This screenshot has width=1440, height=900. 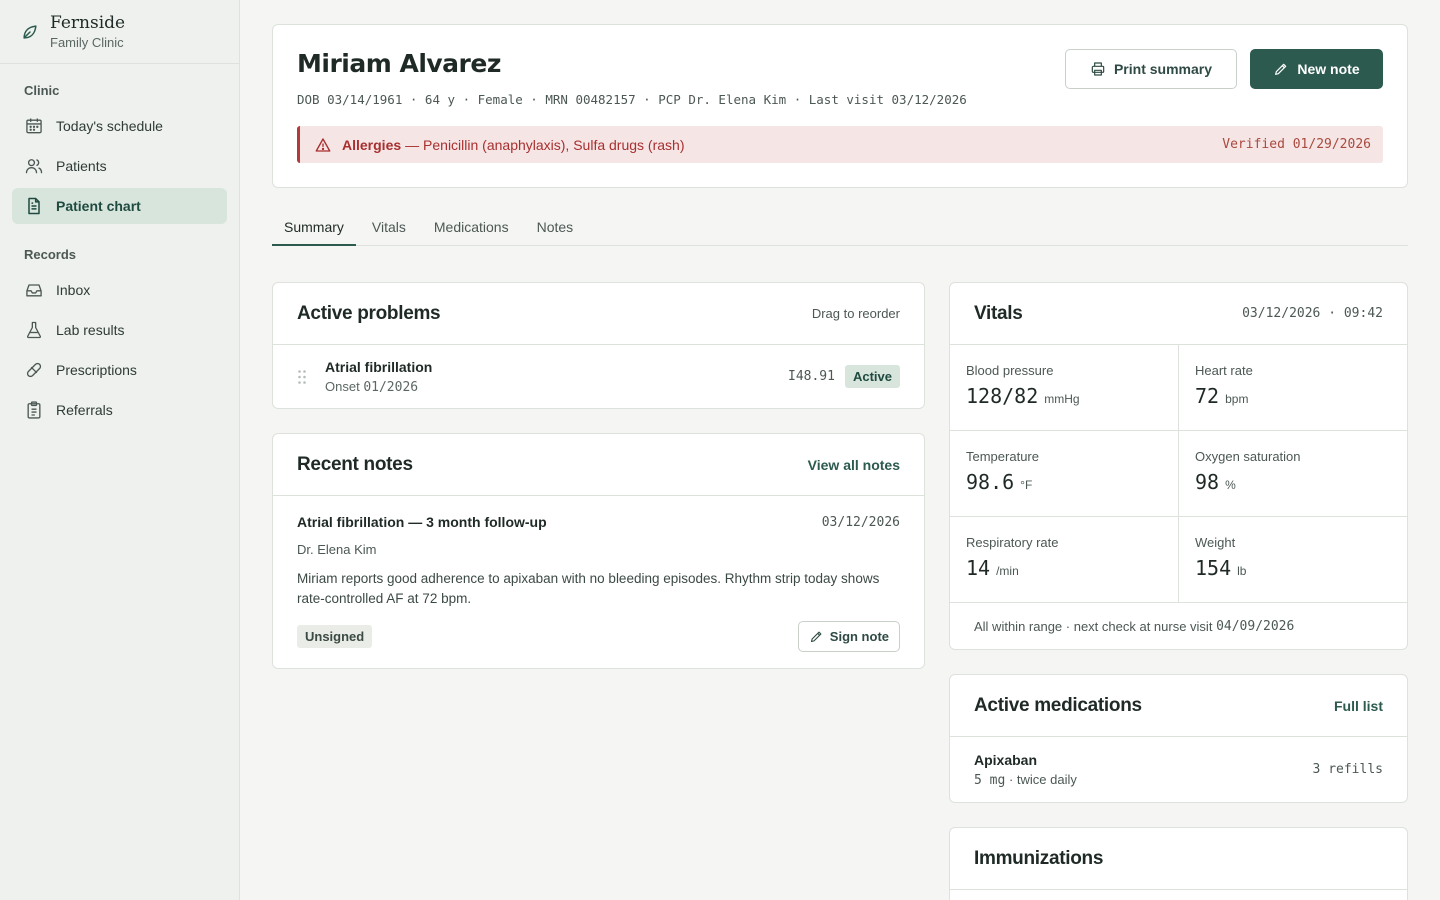 What do you see at coordinates (337, 549) in the screenshot?
I see `note-author: Dr. Elena Kim` at bounding box center [337, 549].